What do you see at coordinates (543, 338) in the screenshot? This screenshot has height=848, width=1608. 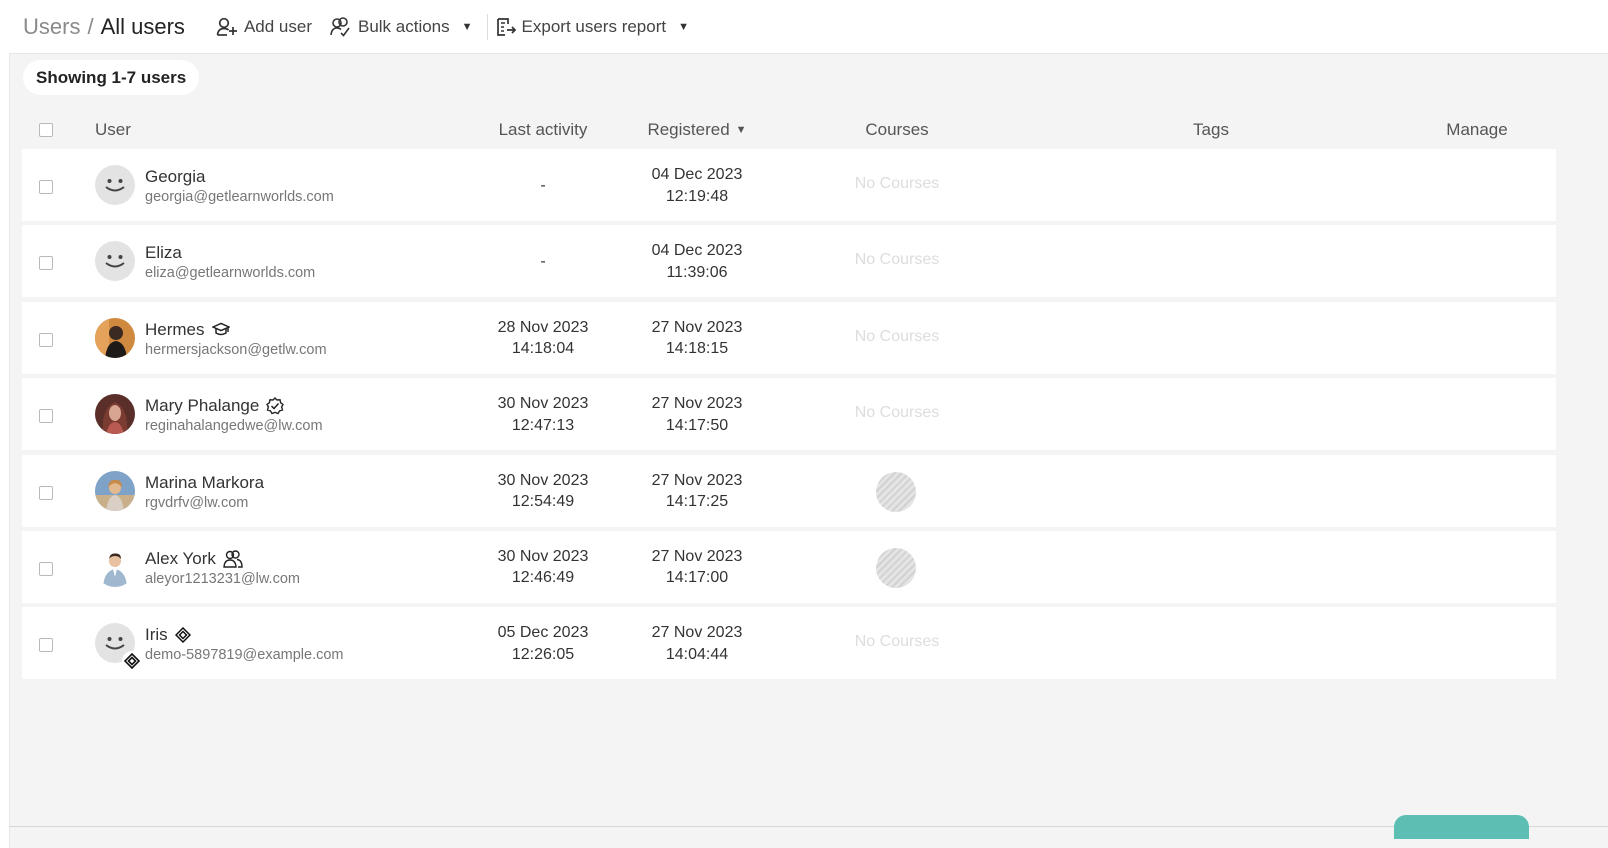 I see `last-activity-cell: 28 Nov 2023 14:18:04` at bounding box center [543, 338].